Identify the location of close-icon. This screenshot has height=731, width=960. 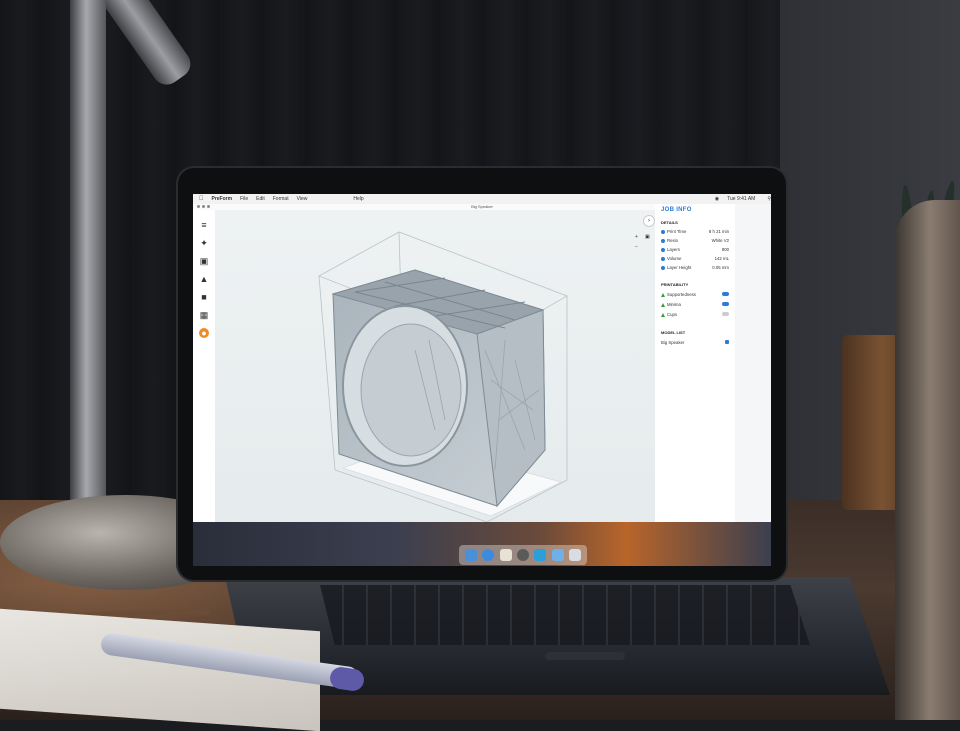
(198, 206).